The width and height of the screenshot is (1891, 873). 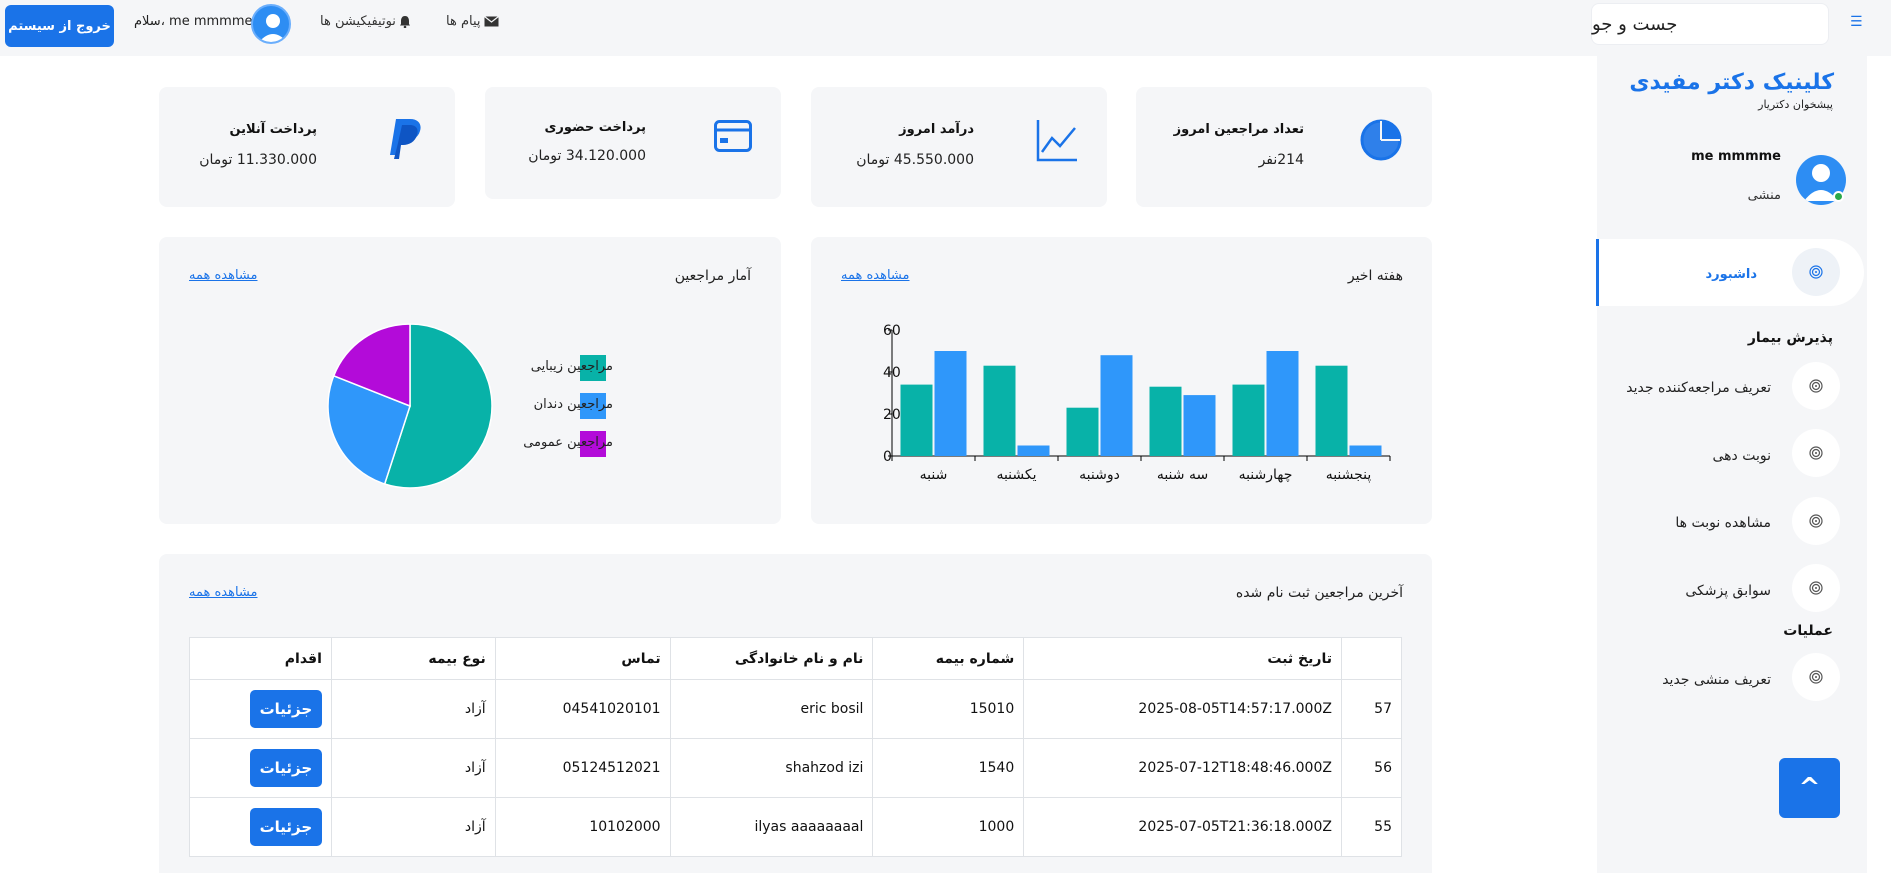 I want to click on clinic-brand: کلینیک دکتر مفیدی, so click(x=1731, y=82).